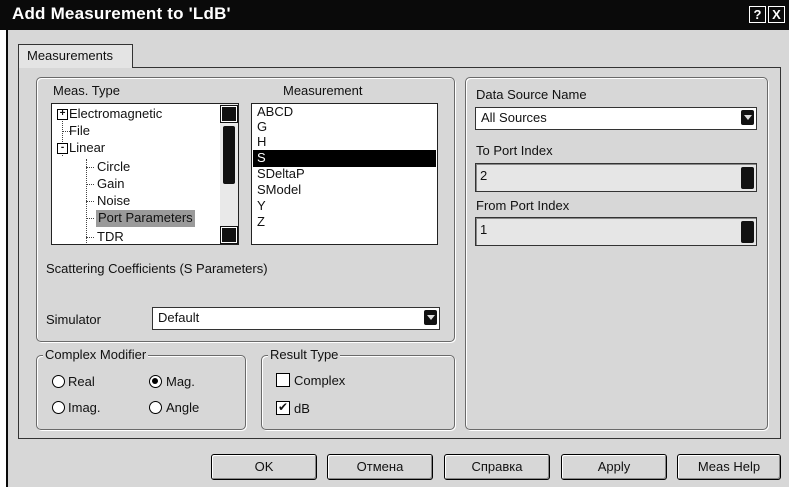 This screenshot has width=789, height=487. Describe the element at coordinates (616, 118) in the screenshot. I see `data-source-select: All Sources` at that location.